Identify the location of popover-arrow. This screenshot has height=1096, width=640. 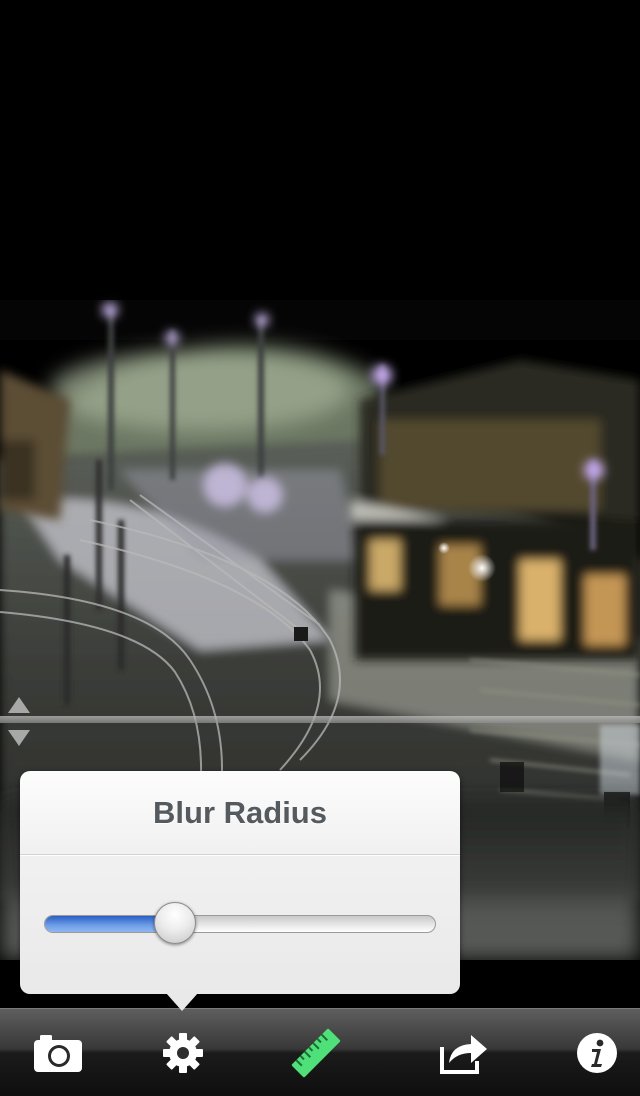
(182, 1002).